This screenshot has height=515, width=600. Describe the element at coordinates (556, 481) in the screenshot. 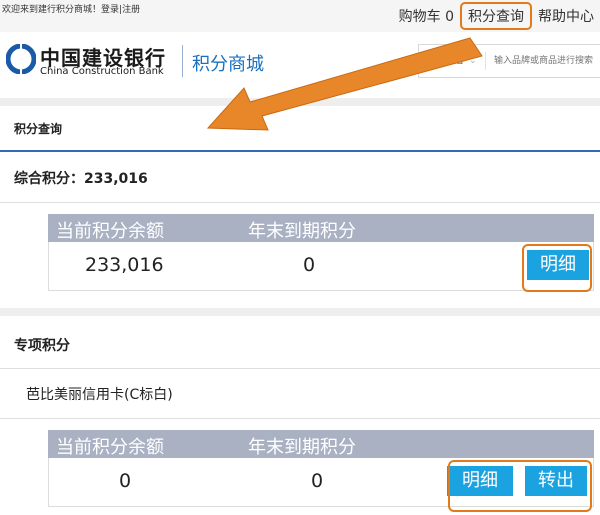

I see `transfer-out-button: 转出` at that location.